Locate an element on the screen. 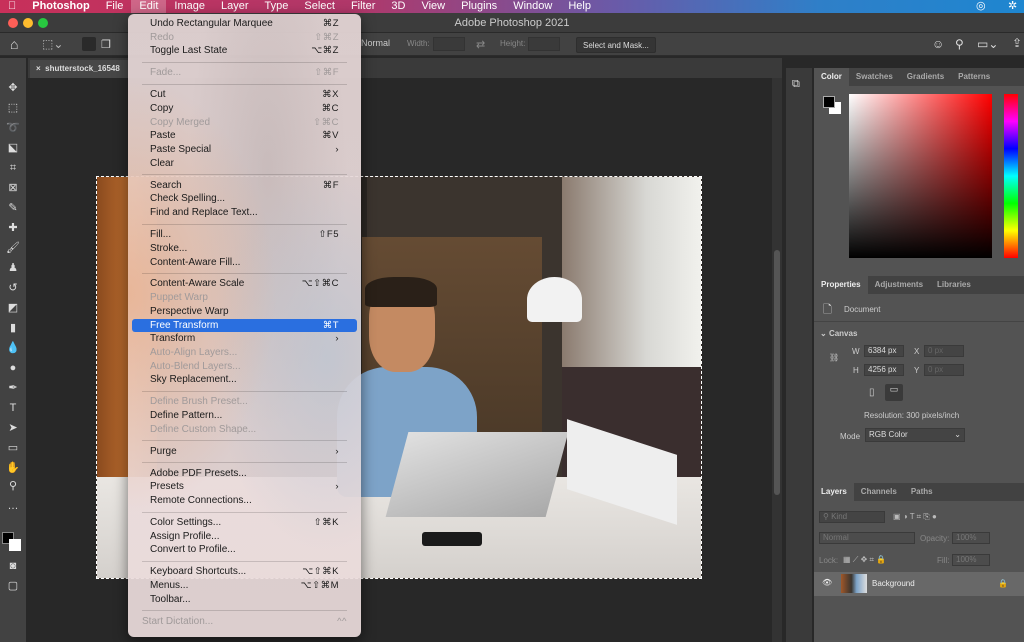  share-icon: ⇪ is located at coordinates (1017, 43).